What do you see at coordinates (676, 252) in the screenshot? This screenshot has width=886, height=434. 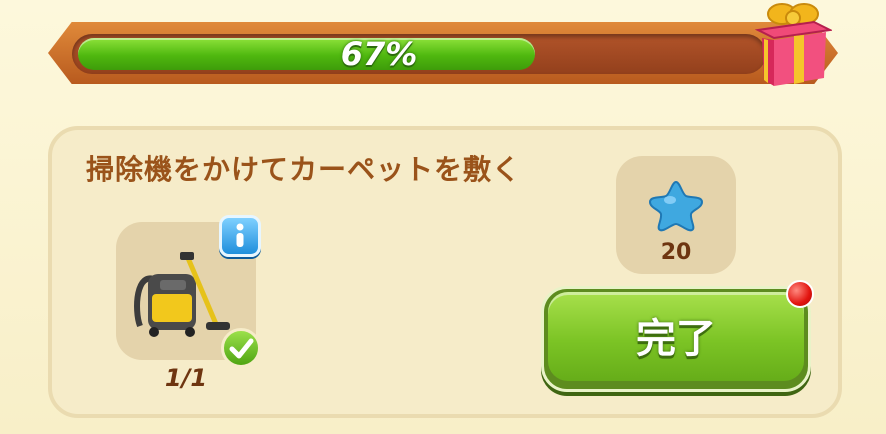 I see `reward-value: 20` at bounding box center [676, 252].